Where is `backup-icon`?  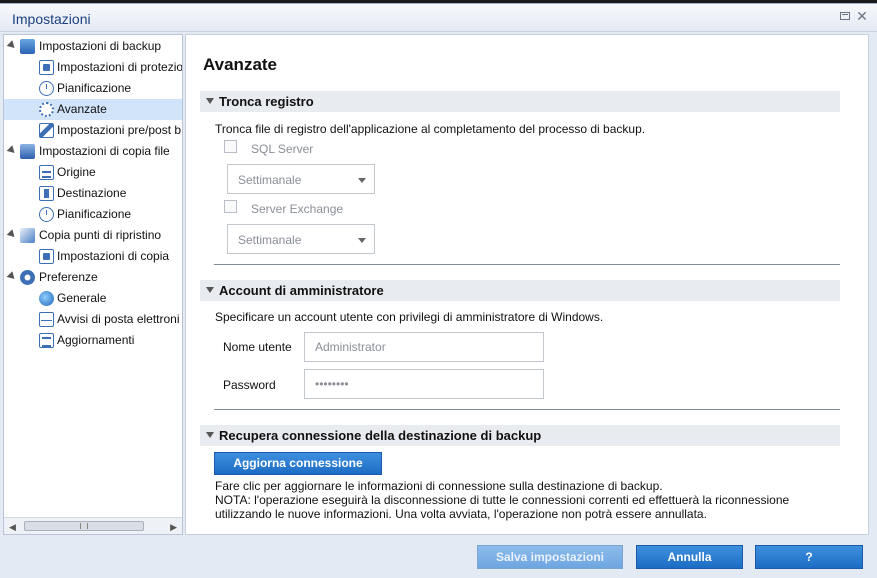 backup-icon is located at coordinates (27, 46).